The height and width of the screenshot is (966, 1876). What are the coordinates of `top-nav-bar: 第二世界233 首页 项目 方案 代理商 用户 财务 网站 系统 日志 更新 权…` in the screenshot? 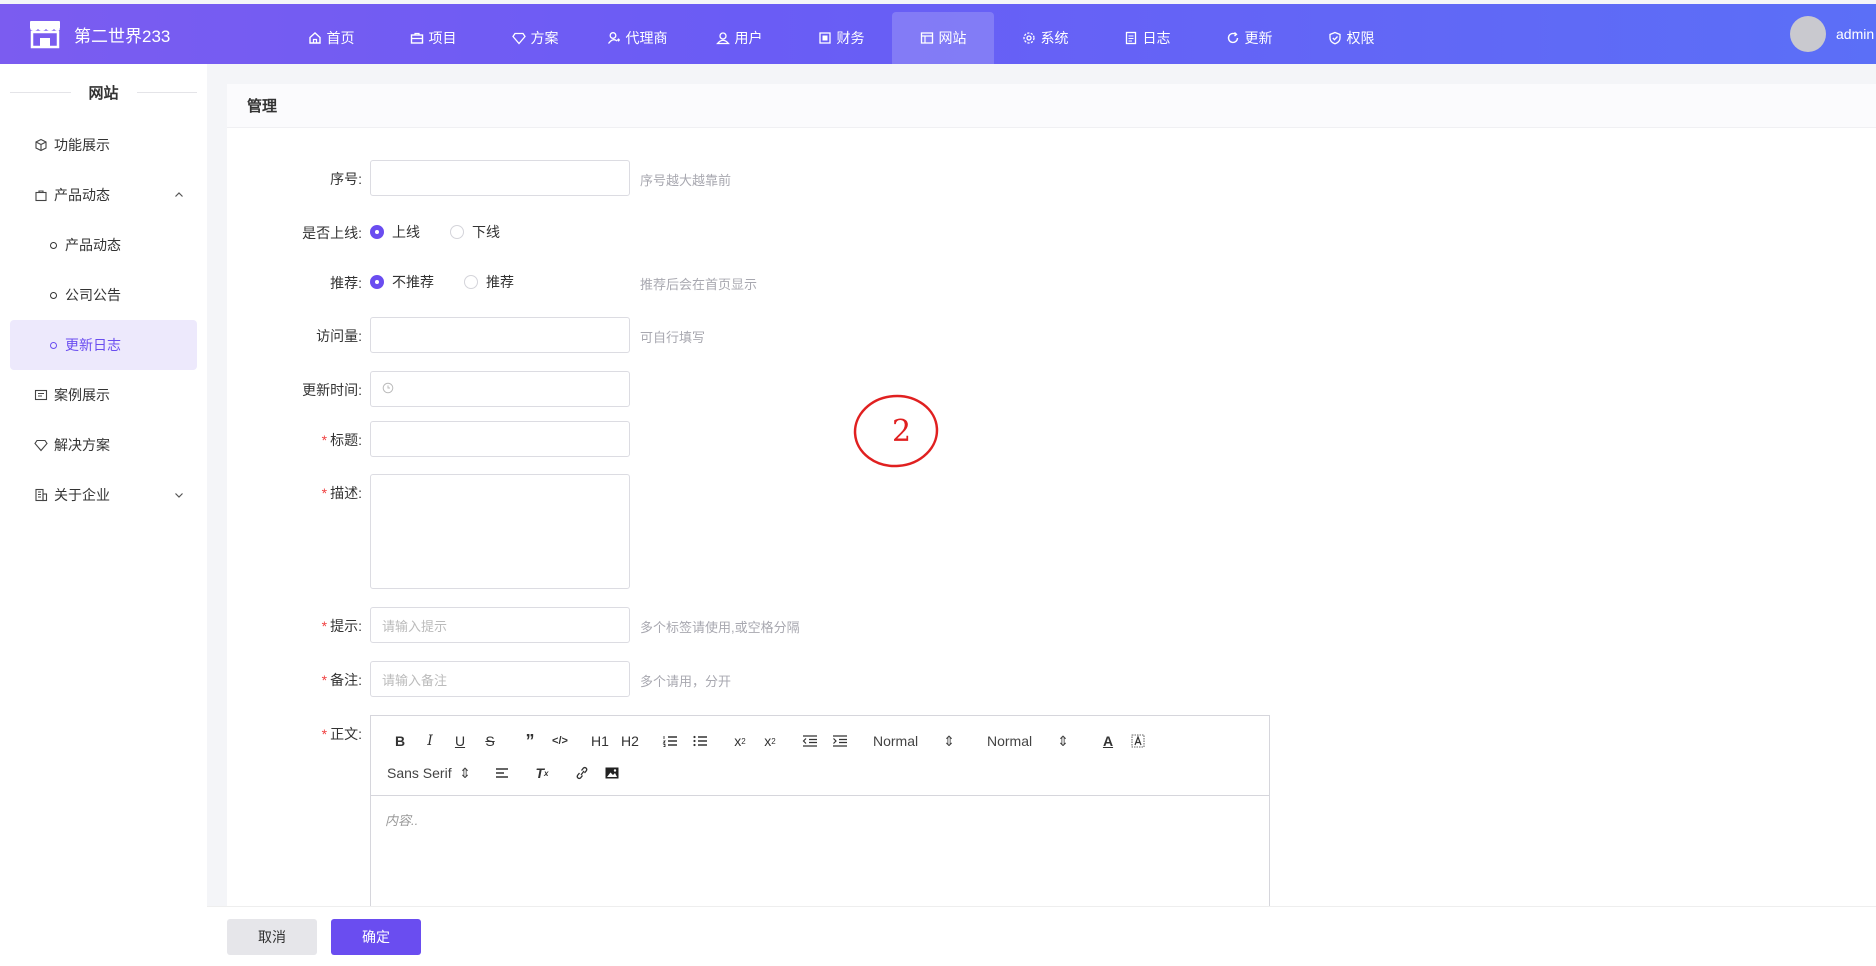 It's located at (938, 34).